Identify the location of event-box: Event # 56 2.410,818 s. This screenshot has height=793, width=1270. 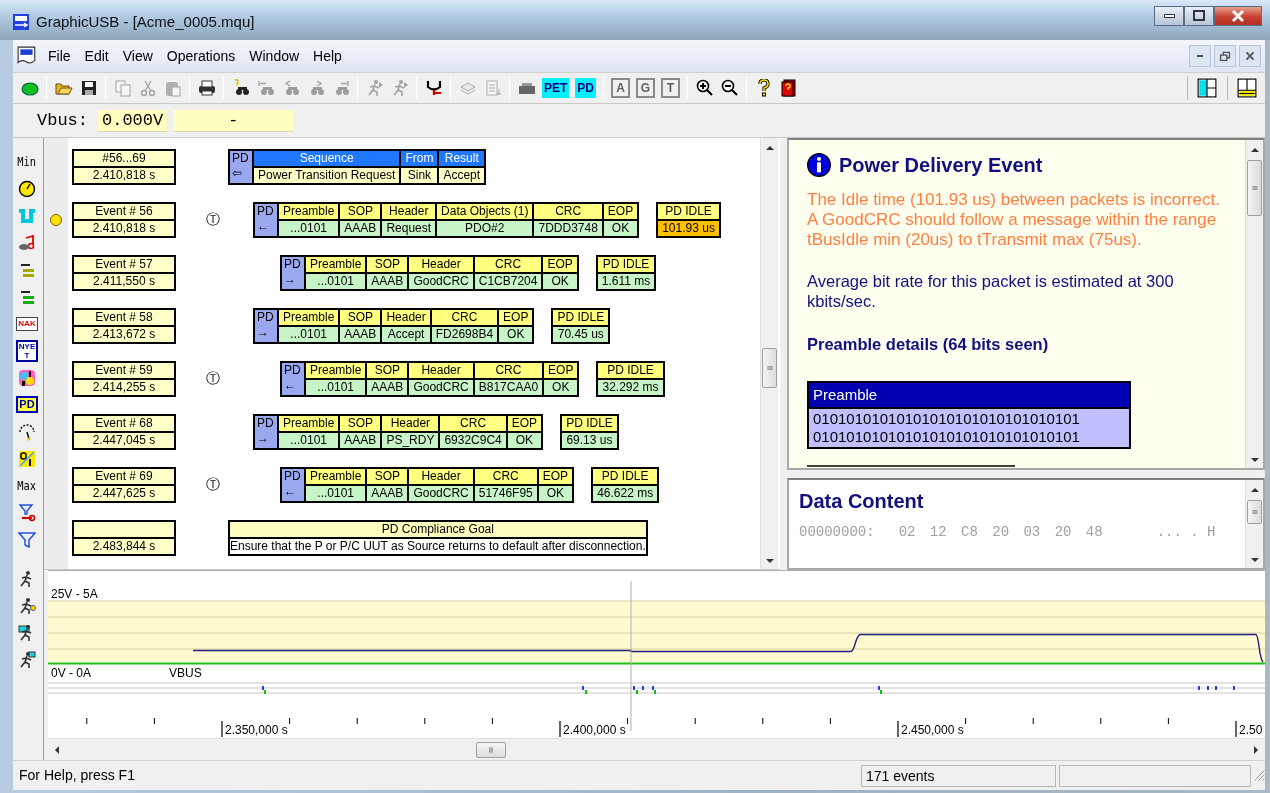
(124, 220).